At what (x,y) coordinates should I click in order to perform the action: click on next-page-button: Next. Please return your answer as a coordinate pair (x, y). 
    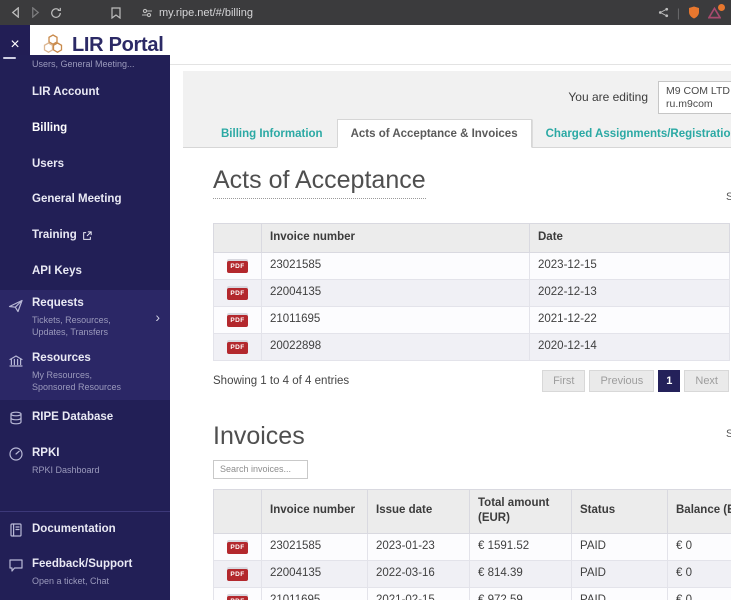
    Looking at the image, I should click on (706, 380).